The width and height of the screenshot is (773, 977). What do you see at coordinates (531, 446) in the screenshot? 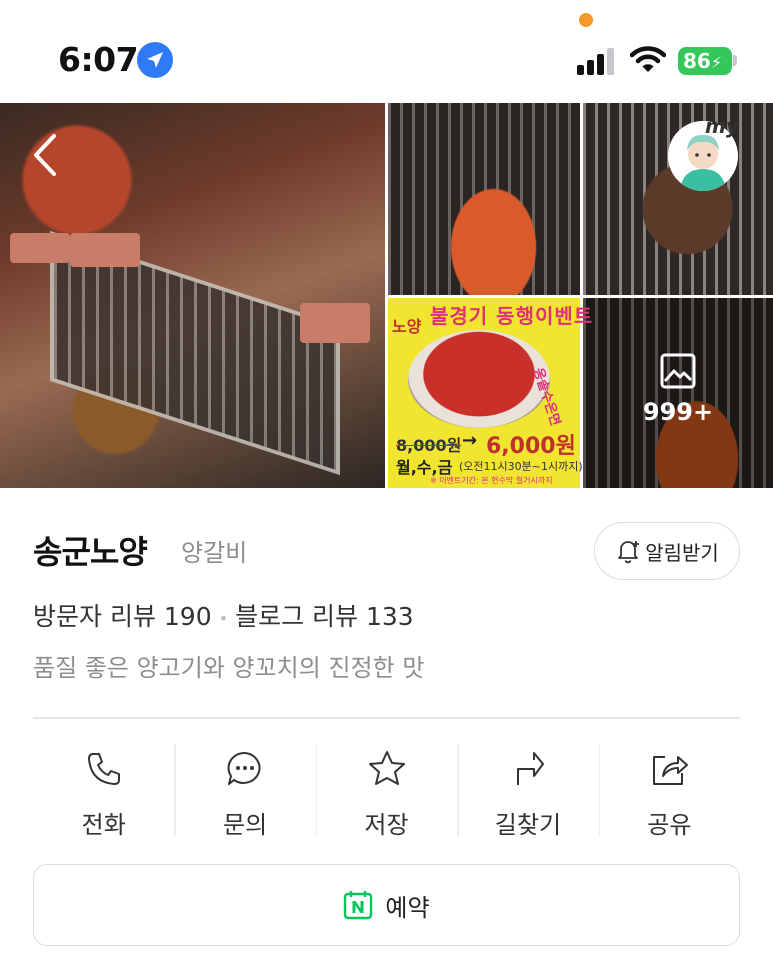
I see `poster-new-price: 6,000원` at bounding box center [531, 446].